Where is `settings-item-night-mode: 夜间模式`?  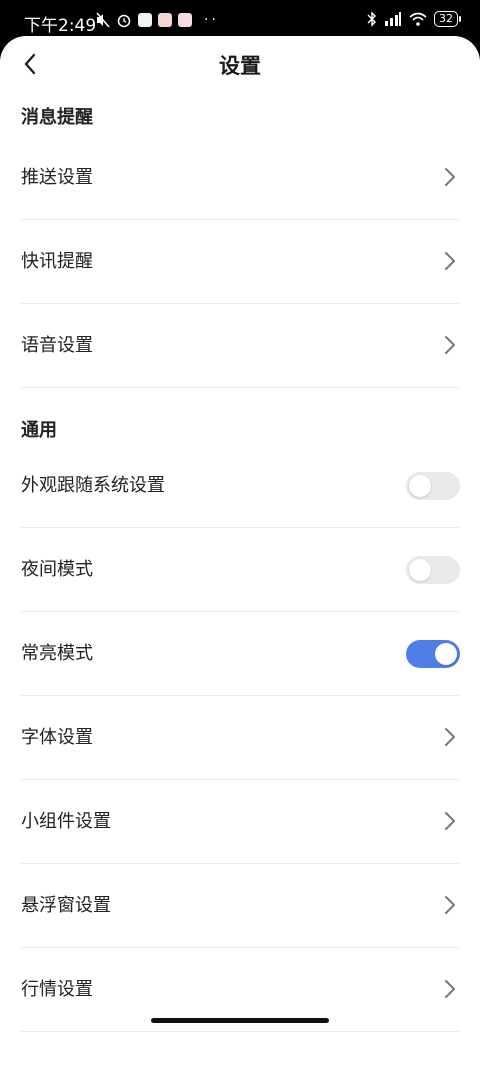 settings-item-night-mode: 夜间模式 is located at coordinates (240, 570).